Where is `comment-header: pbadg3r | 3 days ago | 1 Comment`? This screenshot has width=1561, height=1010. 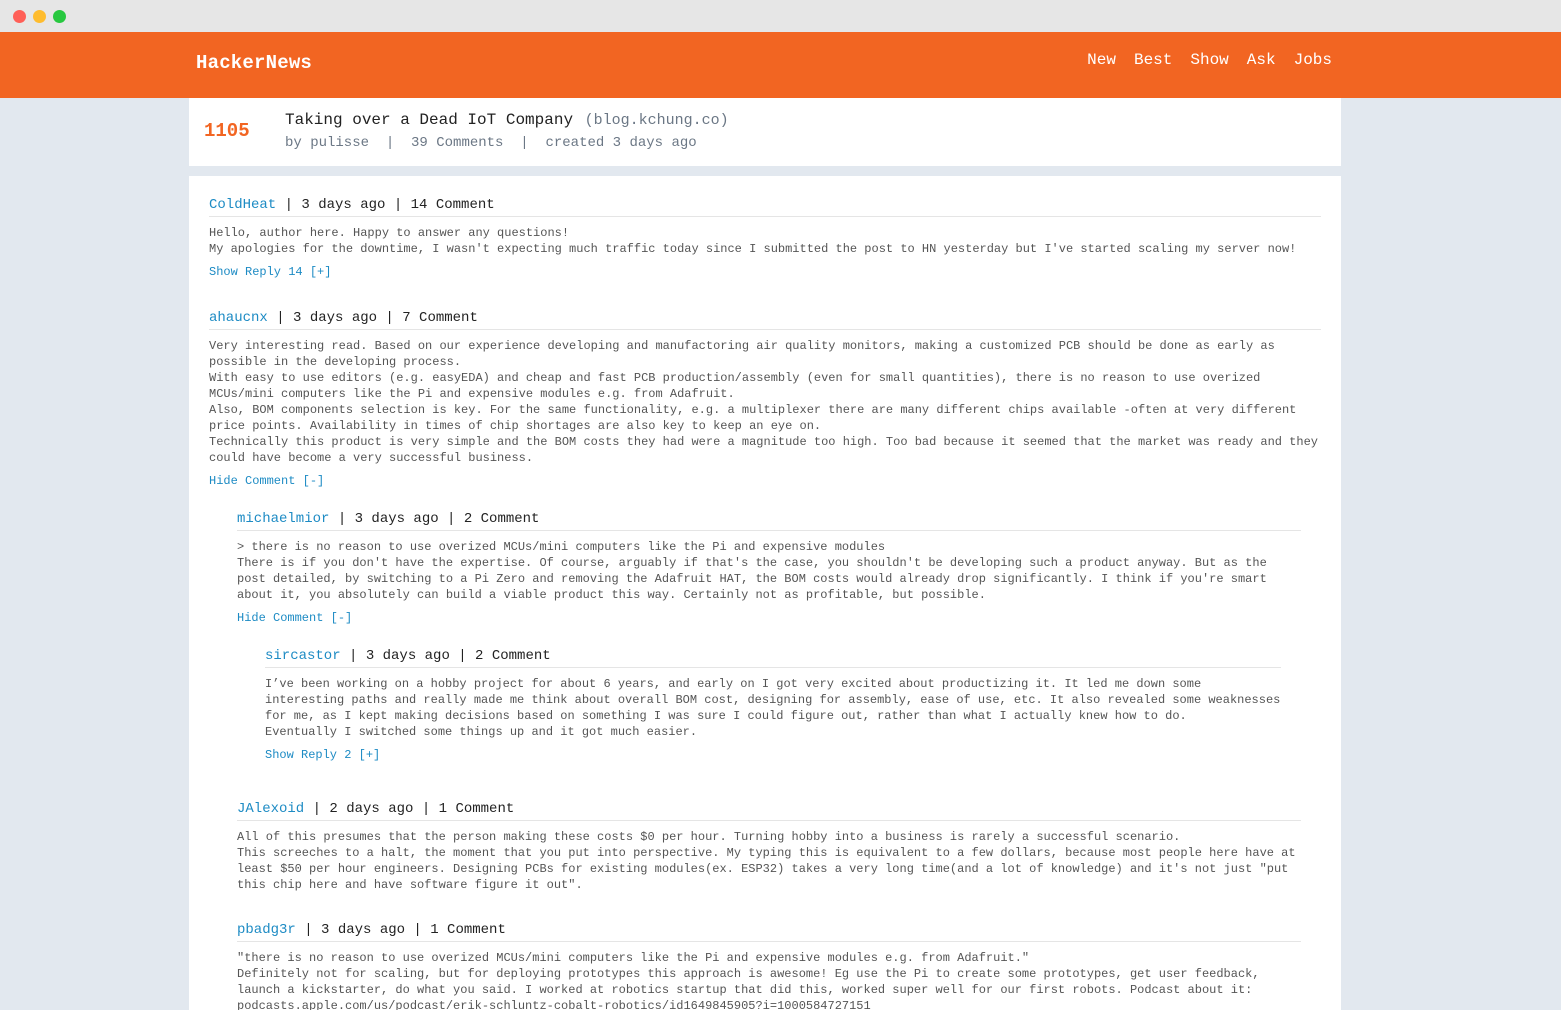
comment-header: pbadg3r | 3 days ago | 1 Comment is located at coordinates (769, 932).